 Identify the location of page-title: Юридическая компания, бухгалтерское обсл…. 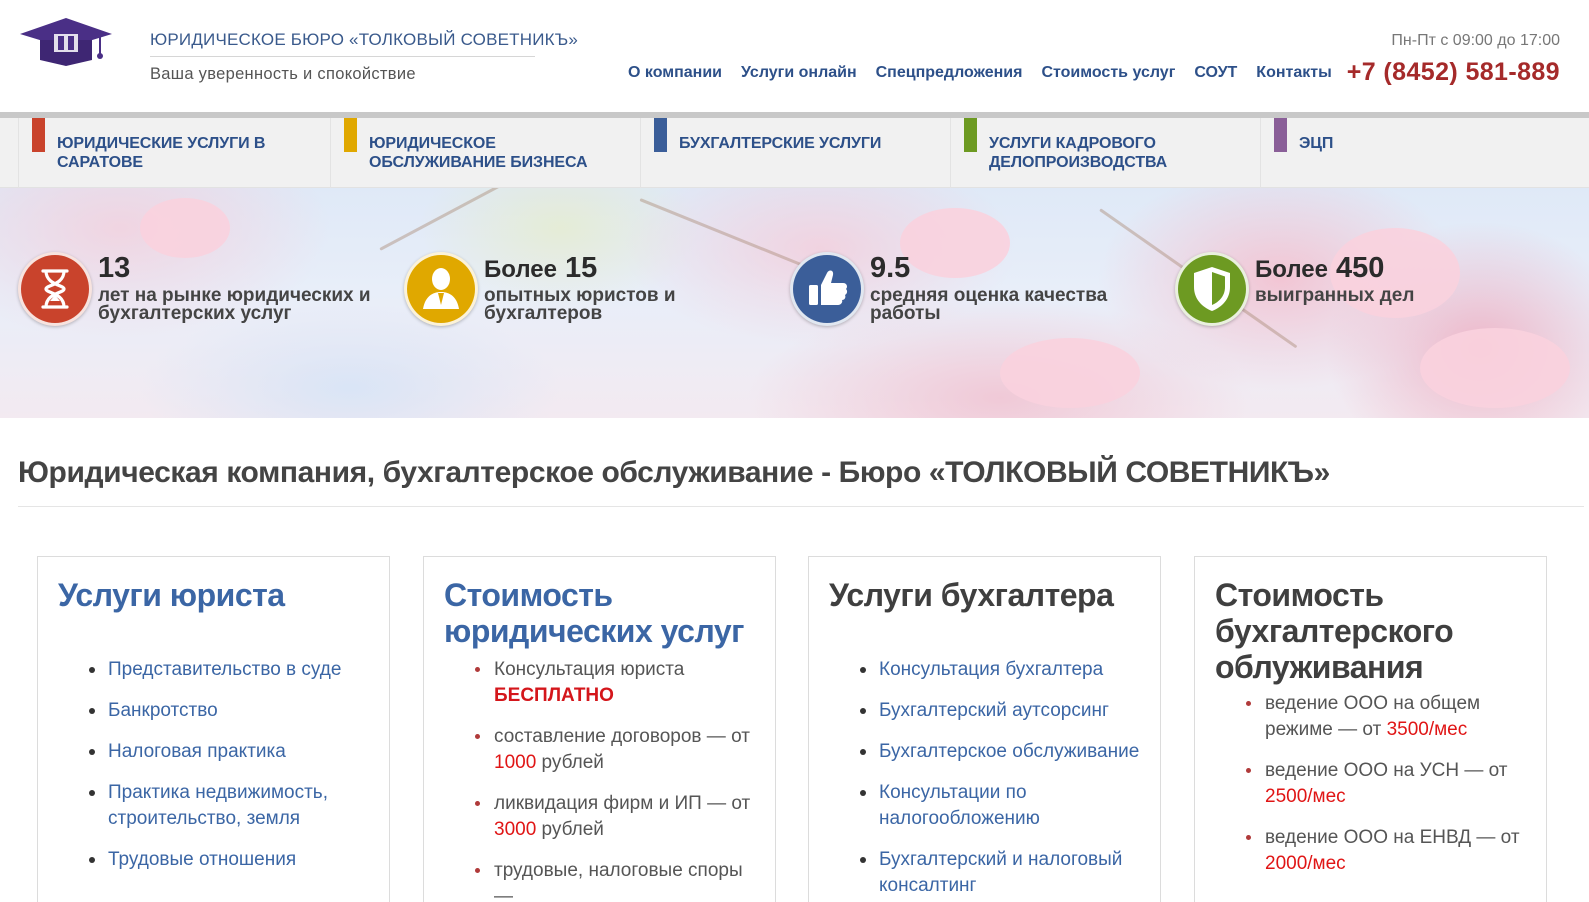
(674, 472).